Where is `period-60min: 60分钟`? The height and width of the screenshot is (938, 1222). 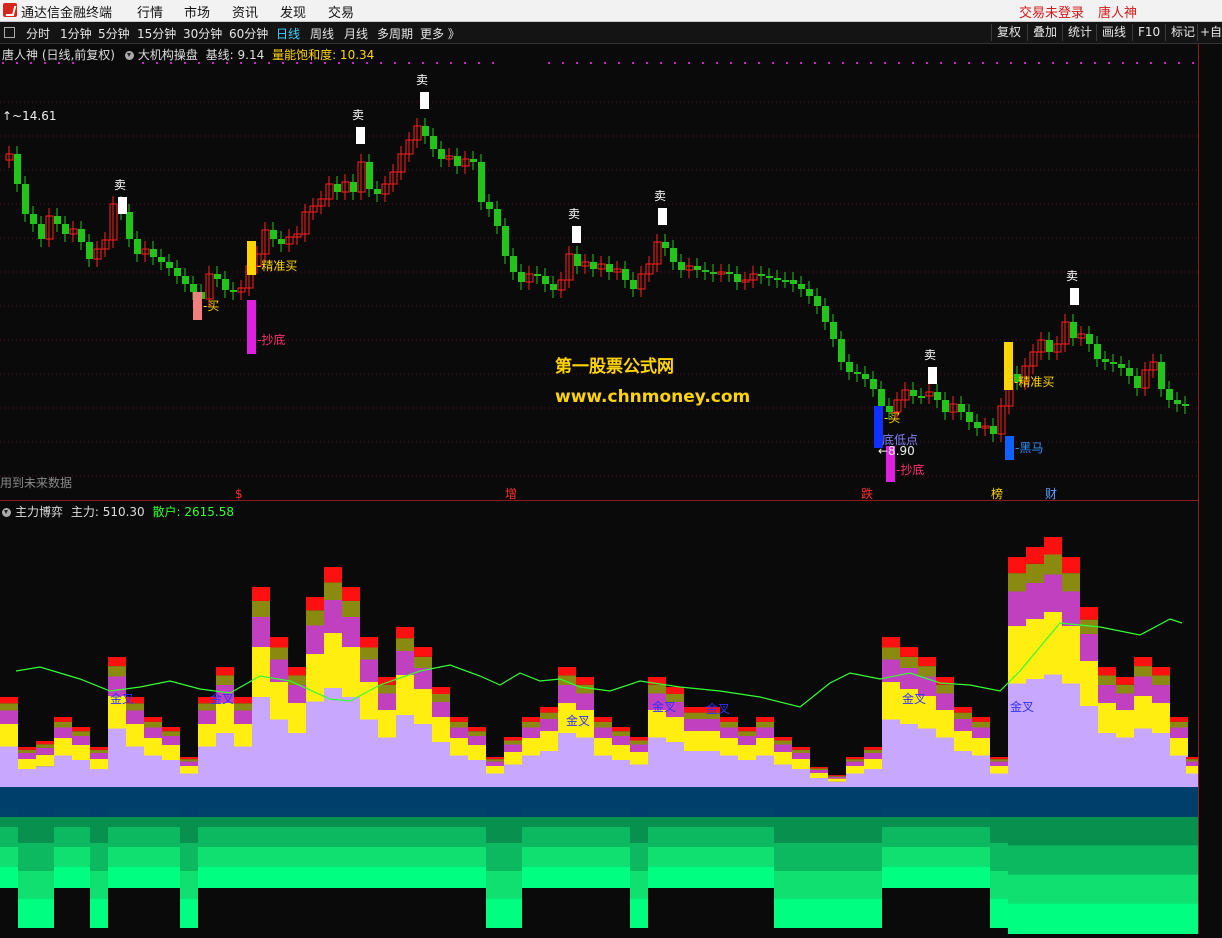
period-60min: 60分钟 is located at coordinates (248, 33).